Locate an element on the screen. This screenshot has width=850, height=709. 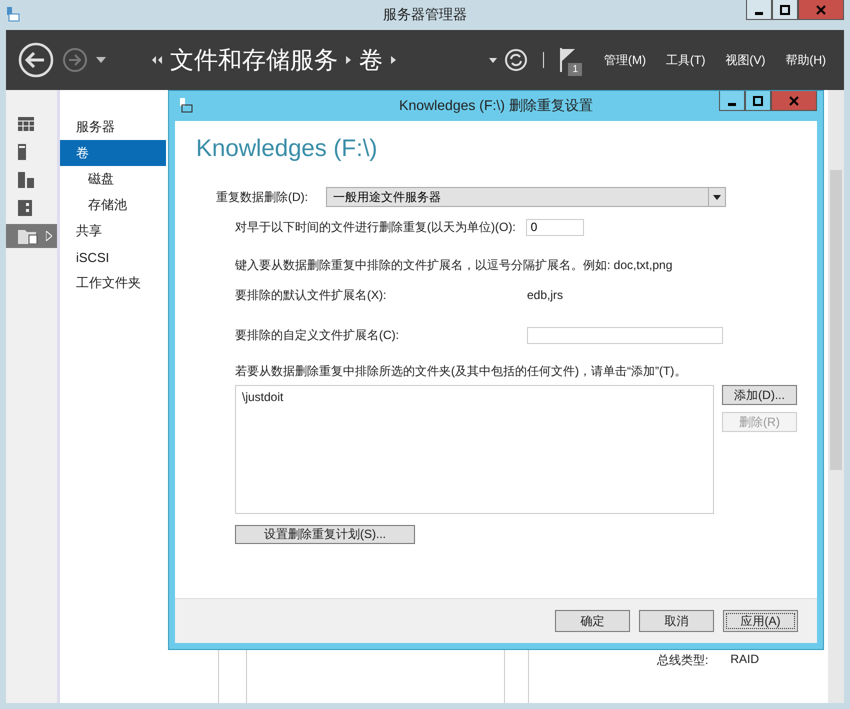
expand-arrow-icon is located at coordinates (49, 236).